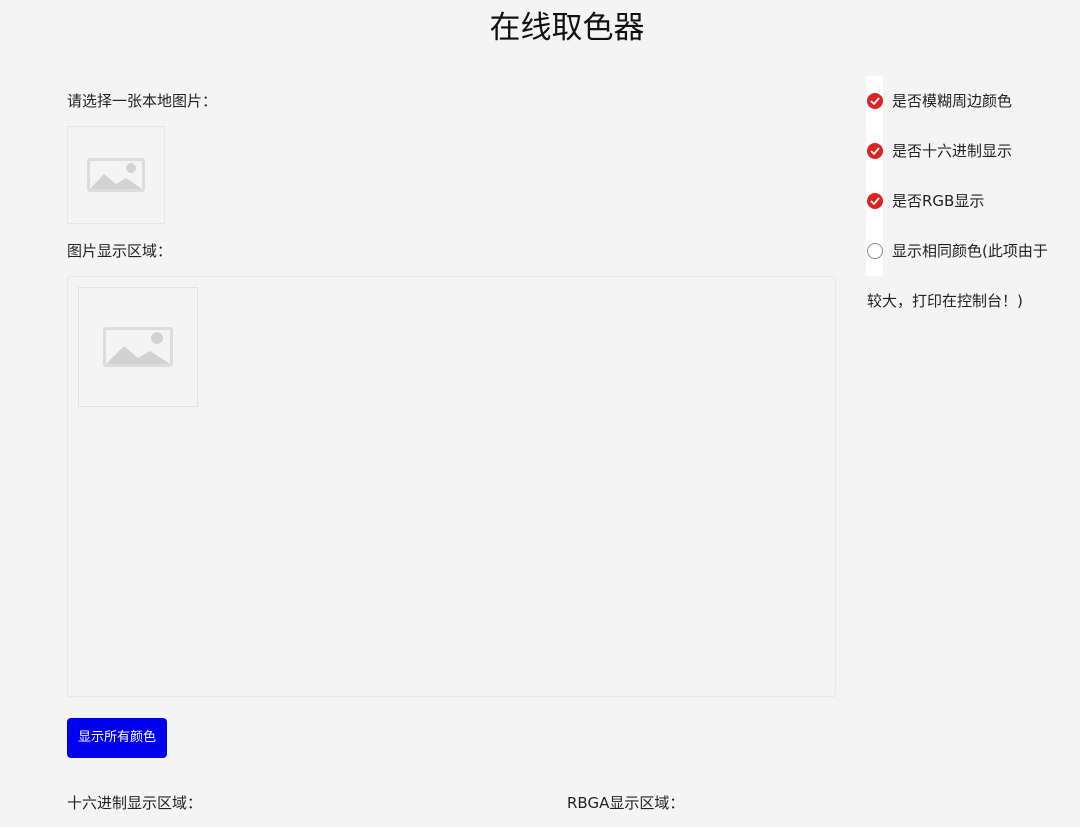 This screenshot has width=1080, height=827. Describe the element at coordinates (970, 251) in the screenshot. I see `option-label: 显示相同颜色(此项由于` at that location.